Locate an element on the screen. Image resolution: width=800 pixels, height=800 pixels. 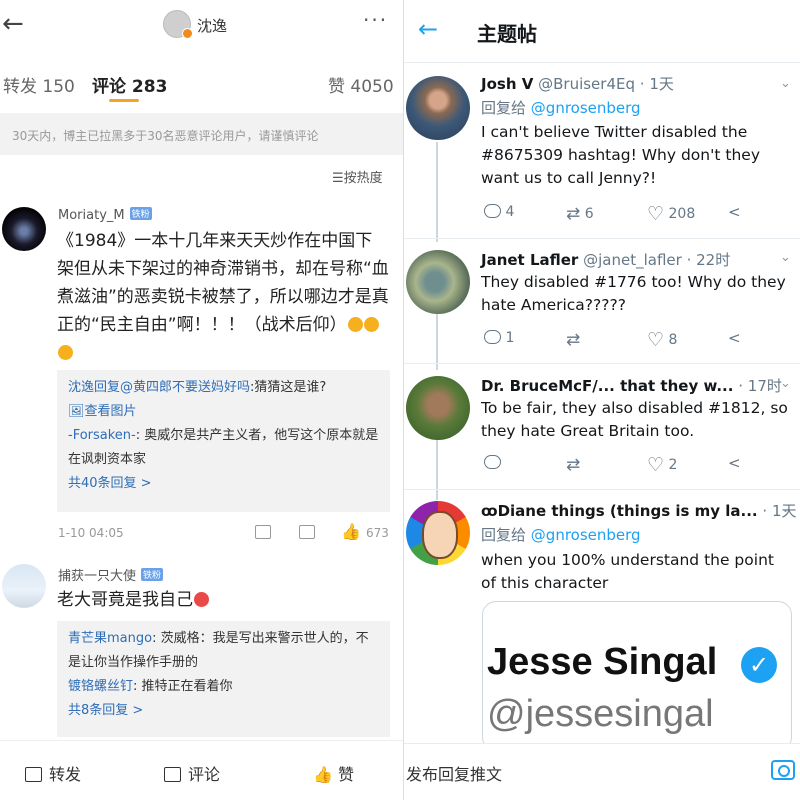
reply-line: 镀铬螺丝钉: 推特正在看着你 is located at coordinates (224, 687).